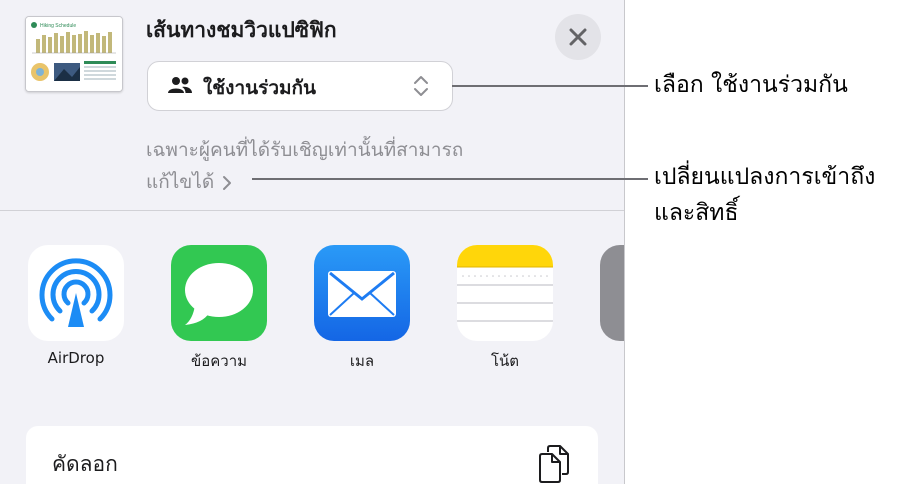 The height and width of the screenshot is (484, 902). I want to click on copy-label: คัดลอก, so click(85, 464).